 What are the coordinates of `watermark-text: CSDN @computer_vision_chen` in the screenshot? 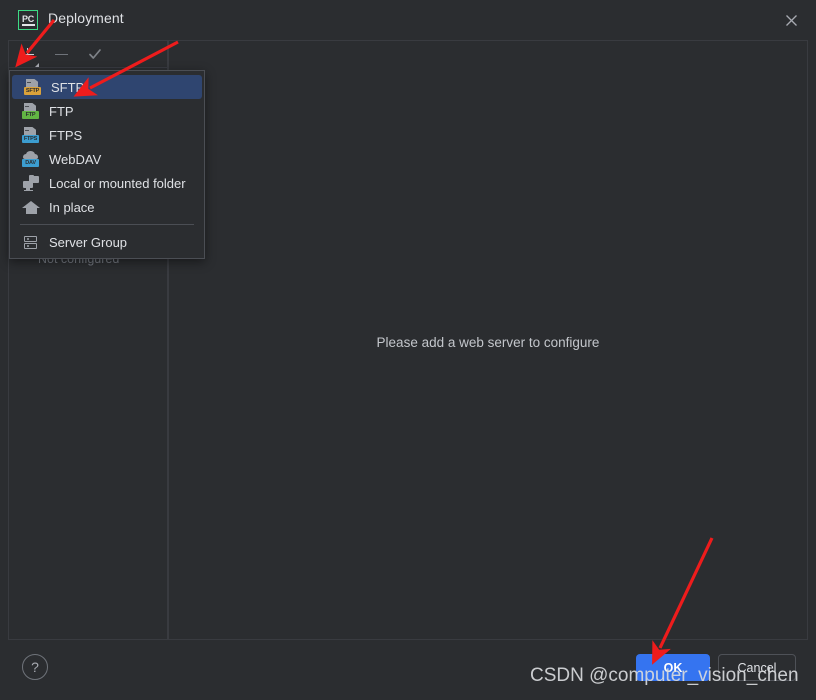 It's located at (664, 675).